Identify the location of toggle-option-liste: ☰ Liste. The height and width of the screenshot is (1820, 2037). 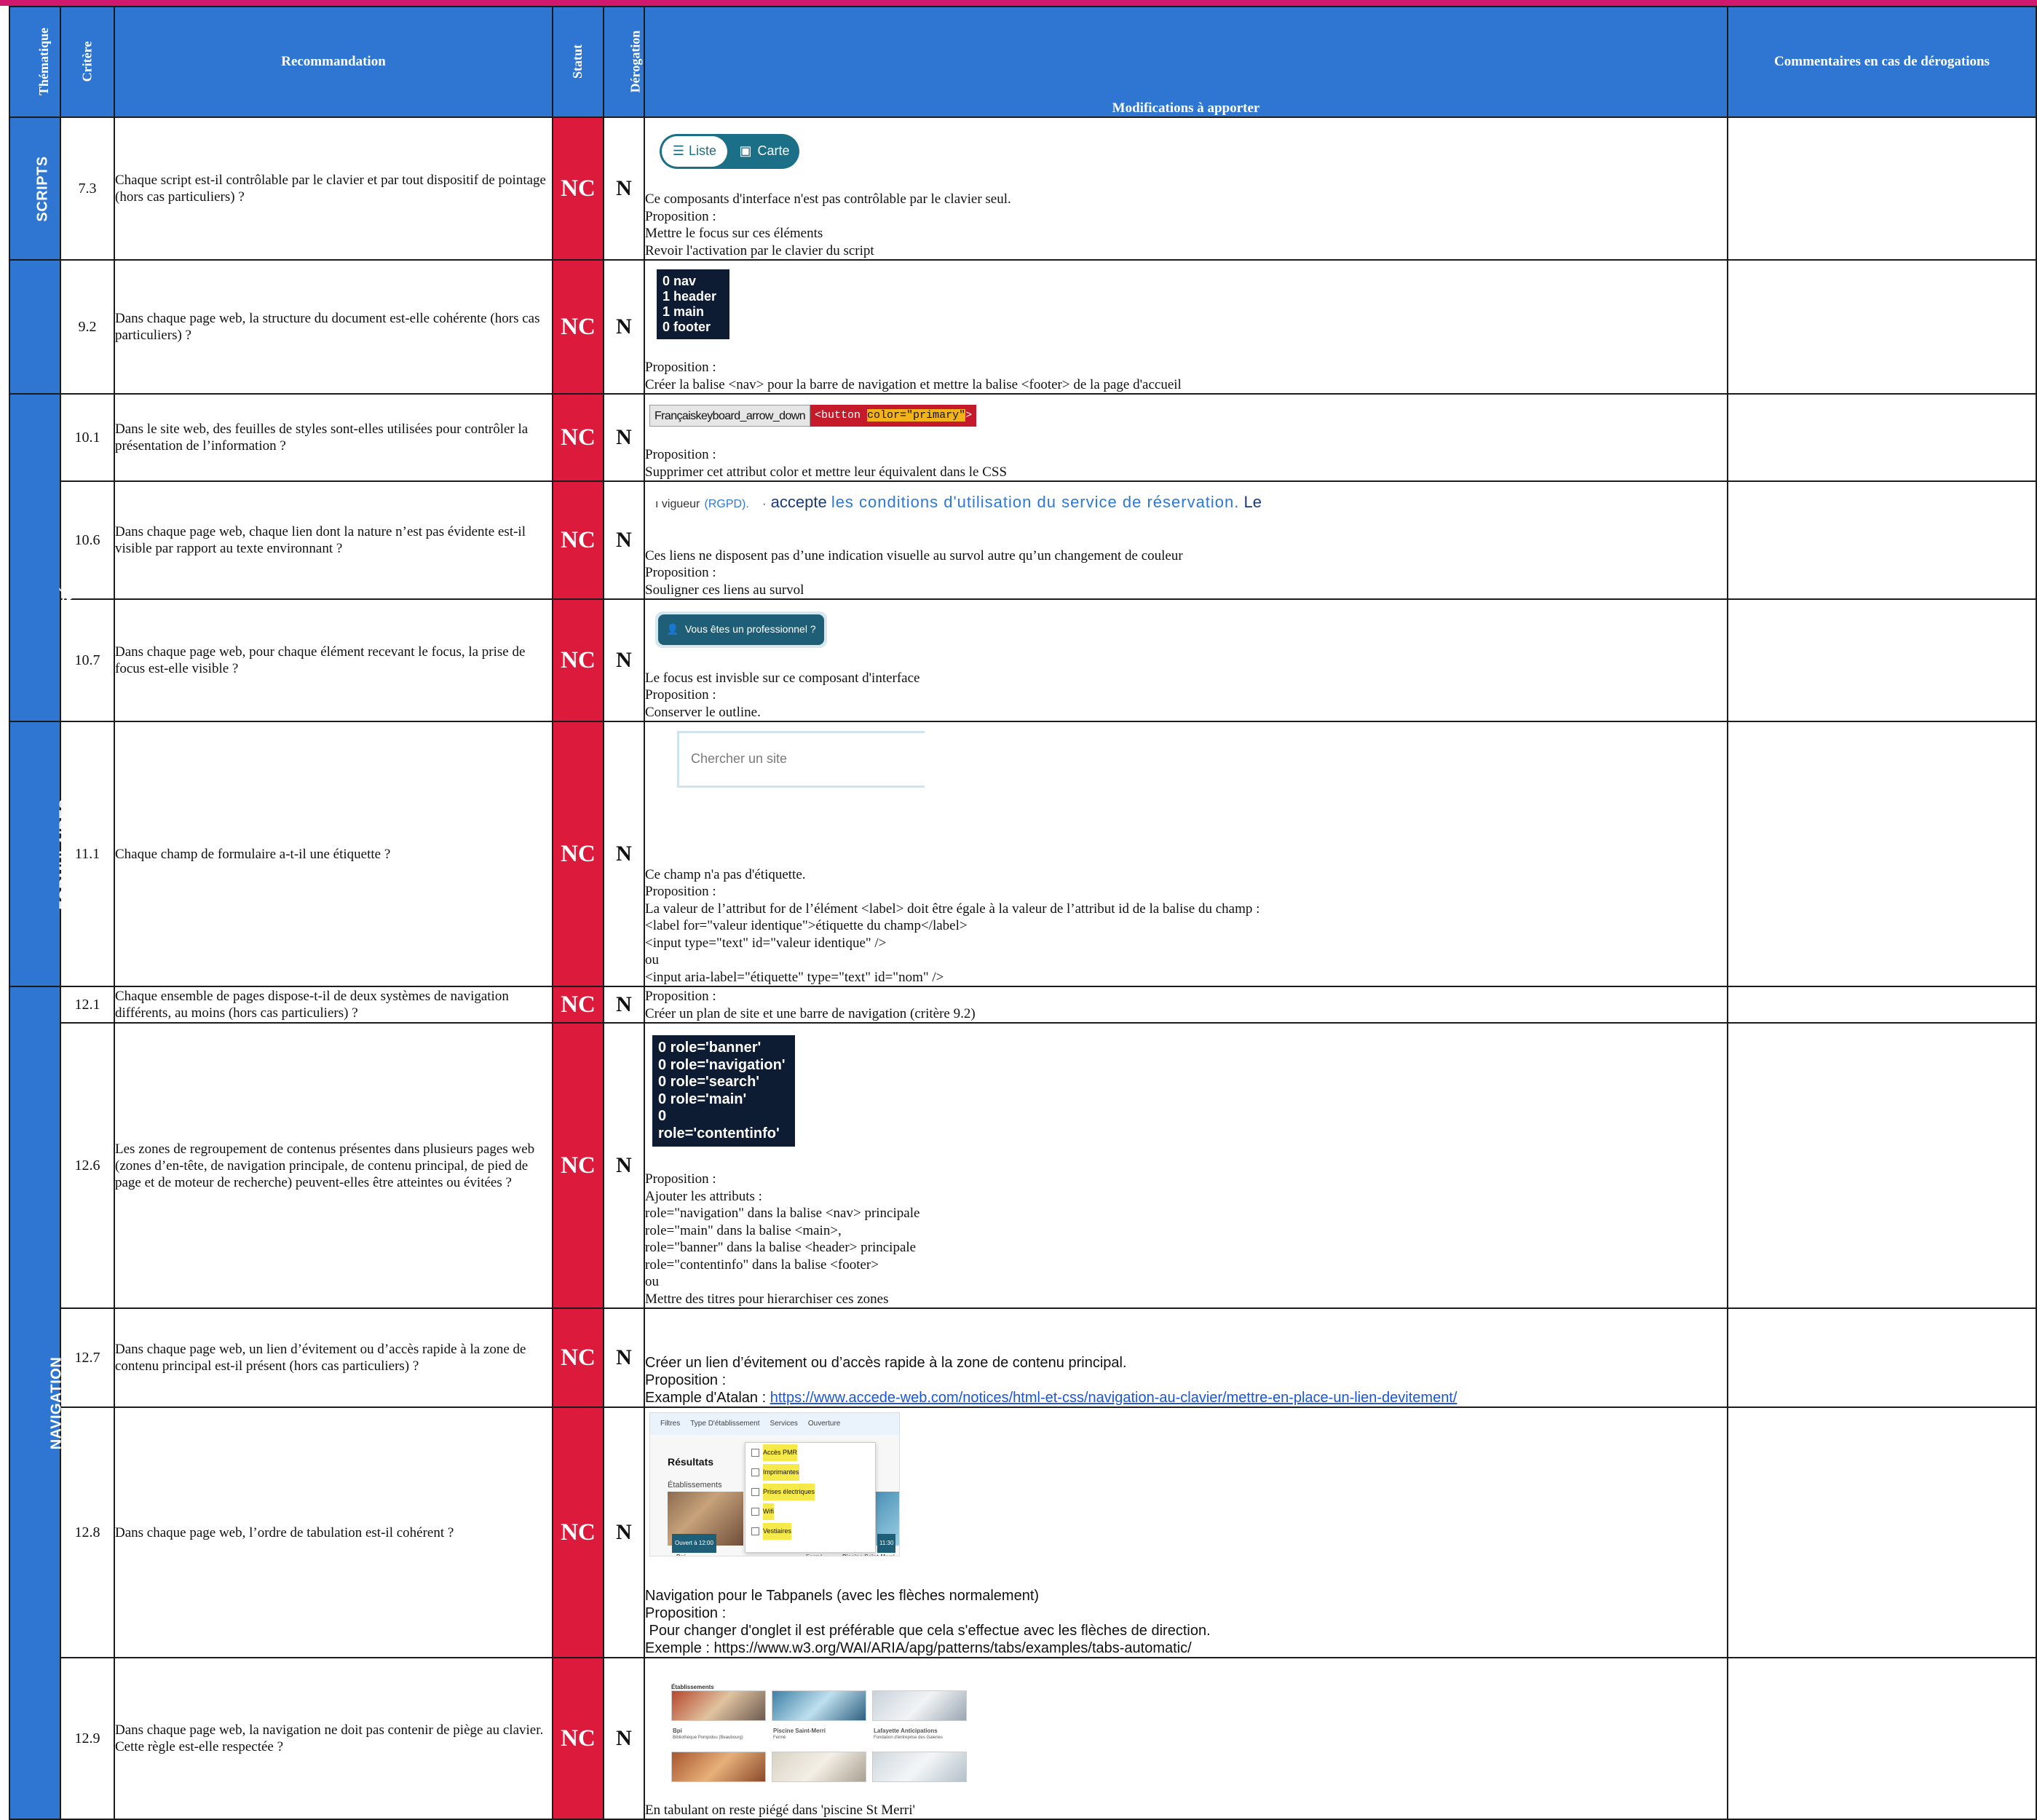
(694, 151).